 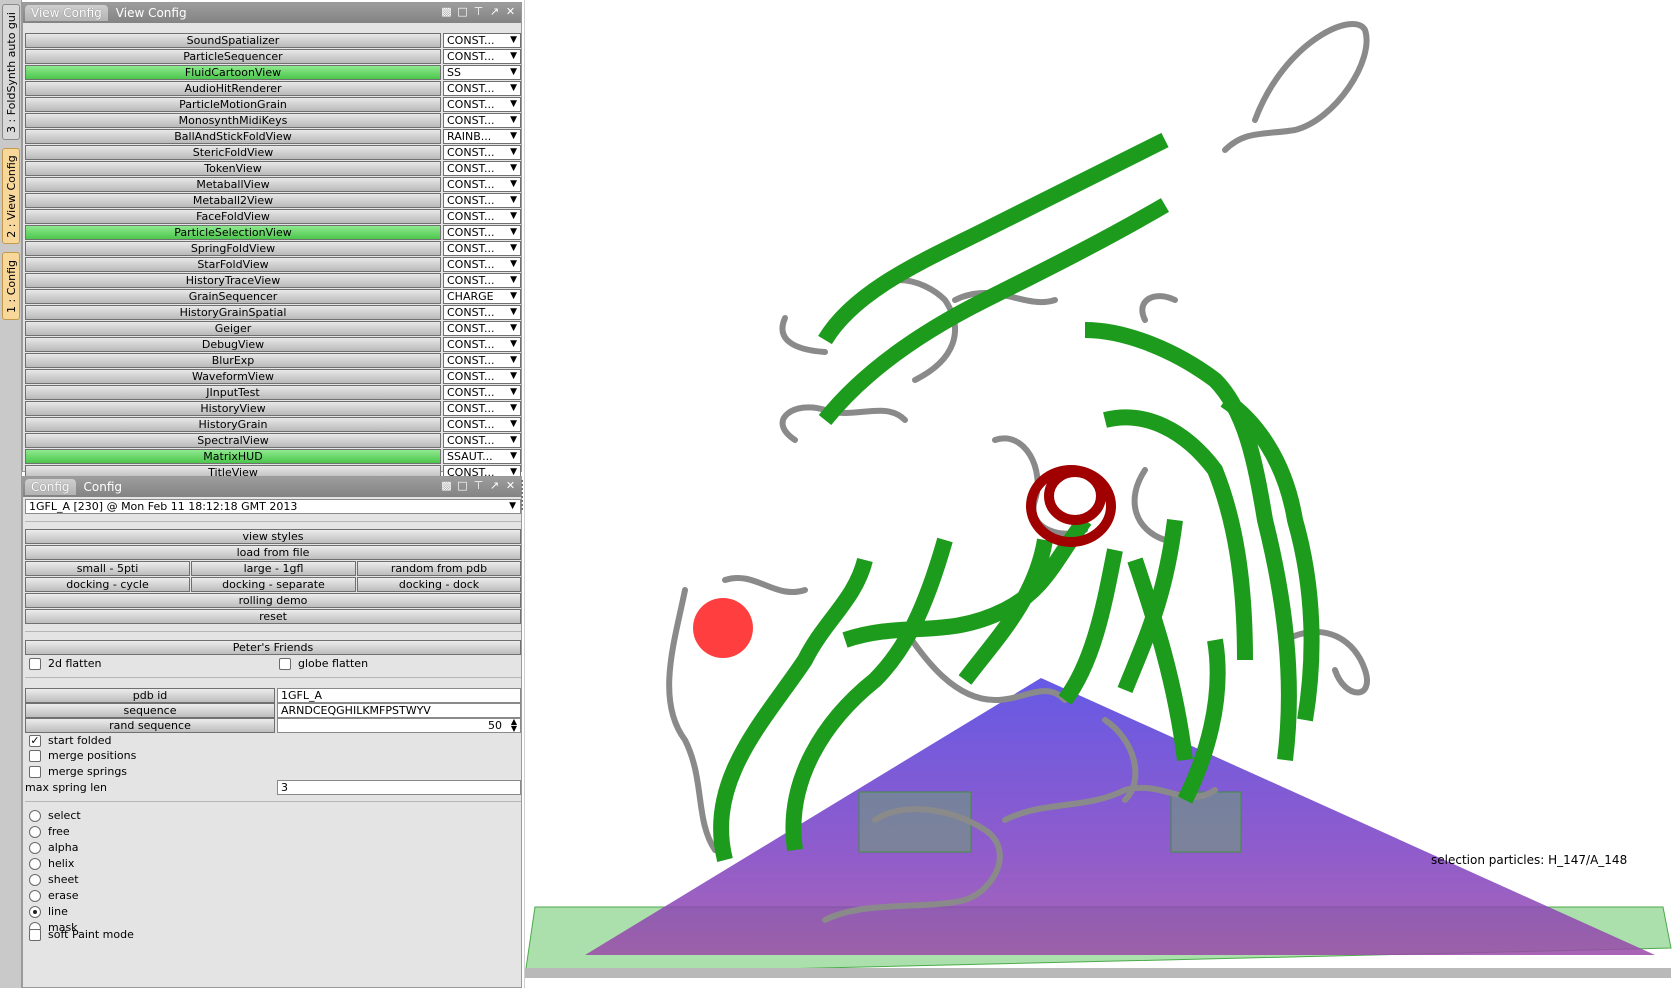 What do you see at coordinates (65, 663) in the screenshot?
I see `2d-flatten-checkbox: 2d flatten` at bounding box center [65, 663].